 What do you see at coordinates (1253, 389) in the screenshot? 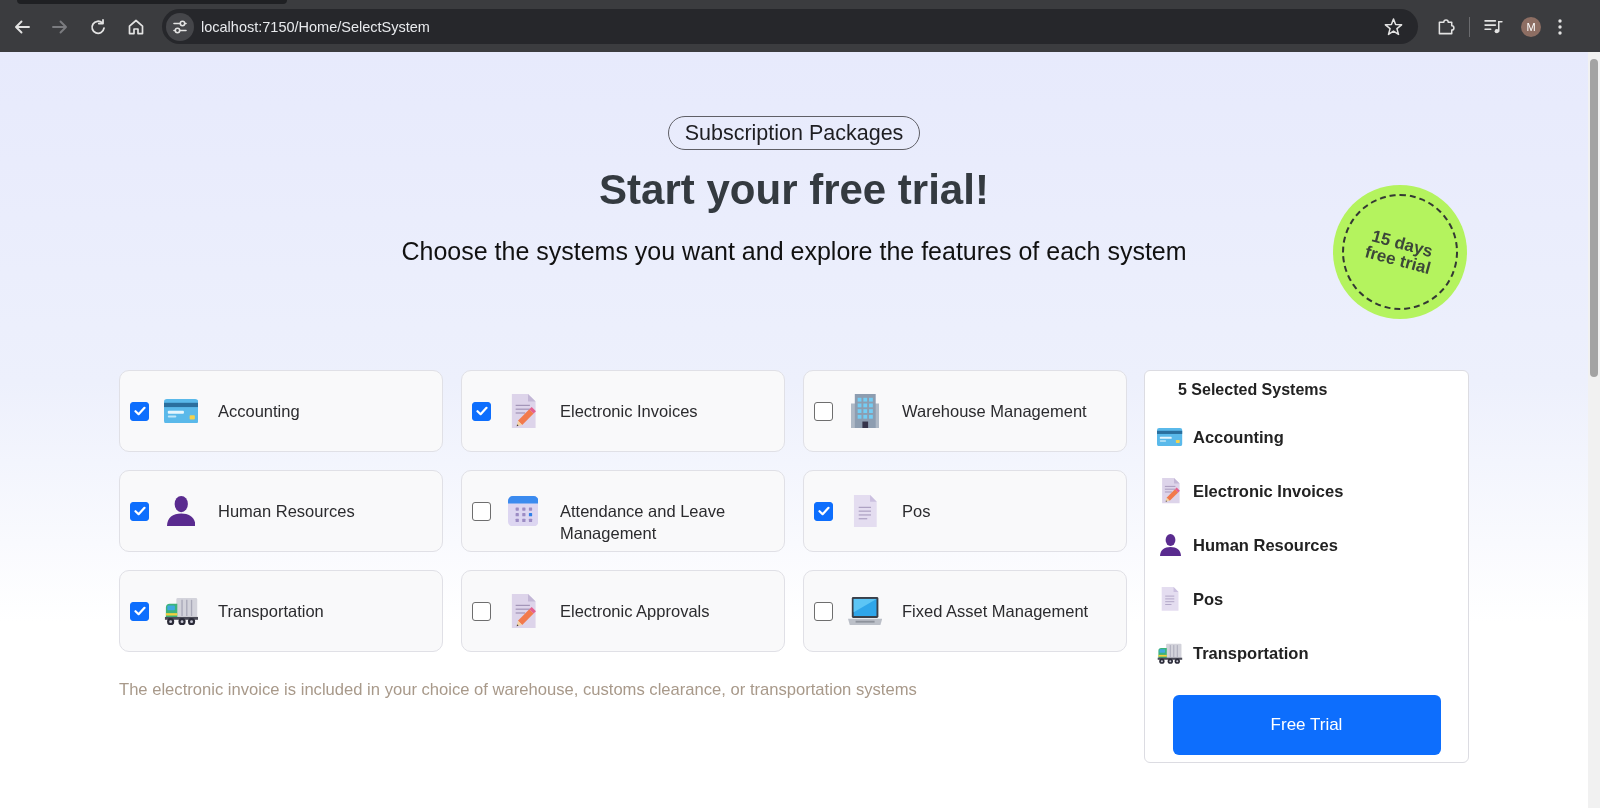
I see `panel-title: 5 Selected Systems` at bounding box center [1253, 389].